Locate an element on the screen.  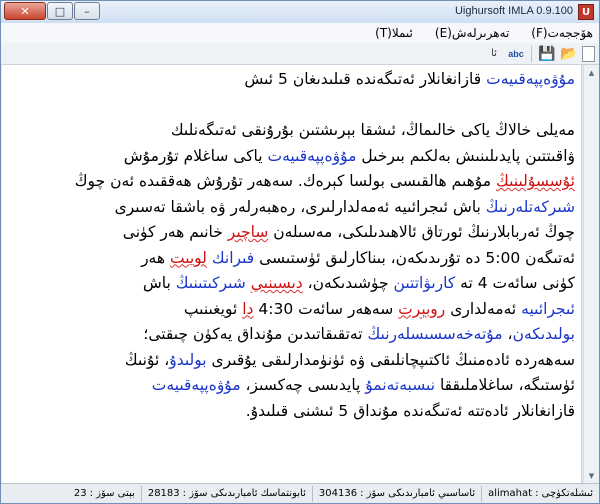
text-run: ، ئۇنىڭ is located at coordinates (147, 359).